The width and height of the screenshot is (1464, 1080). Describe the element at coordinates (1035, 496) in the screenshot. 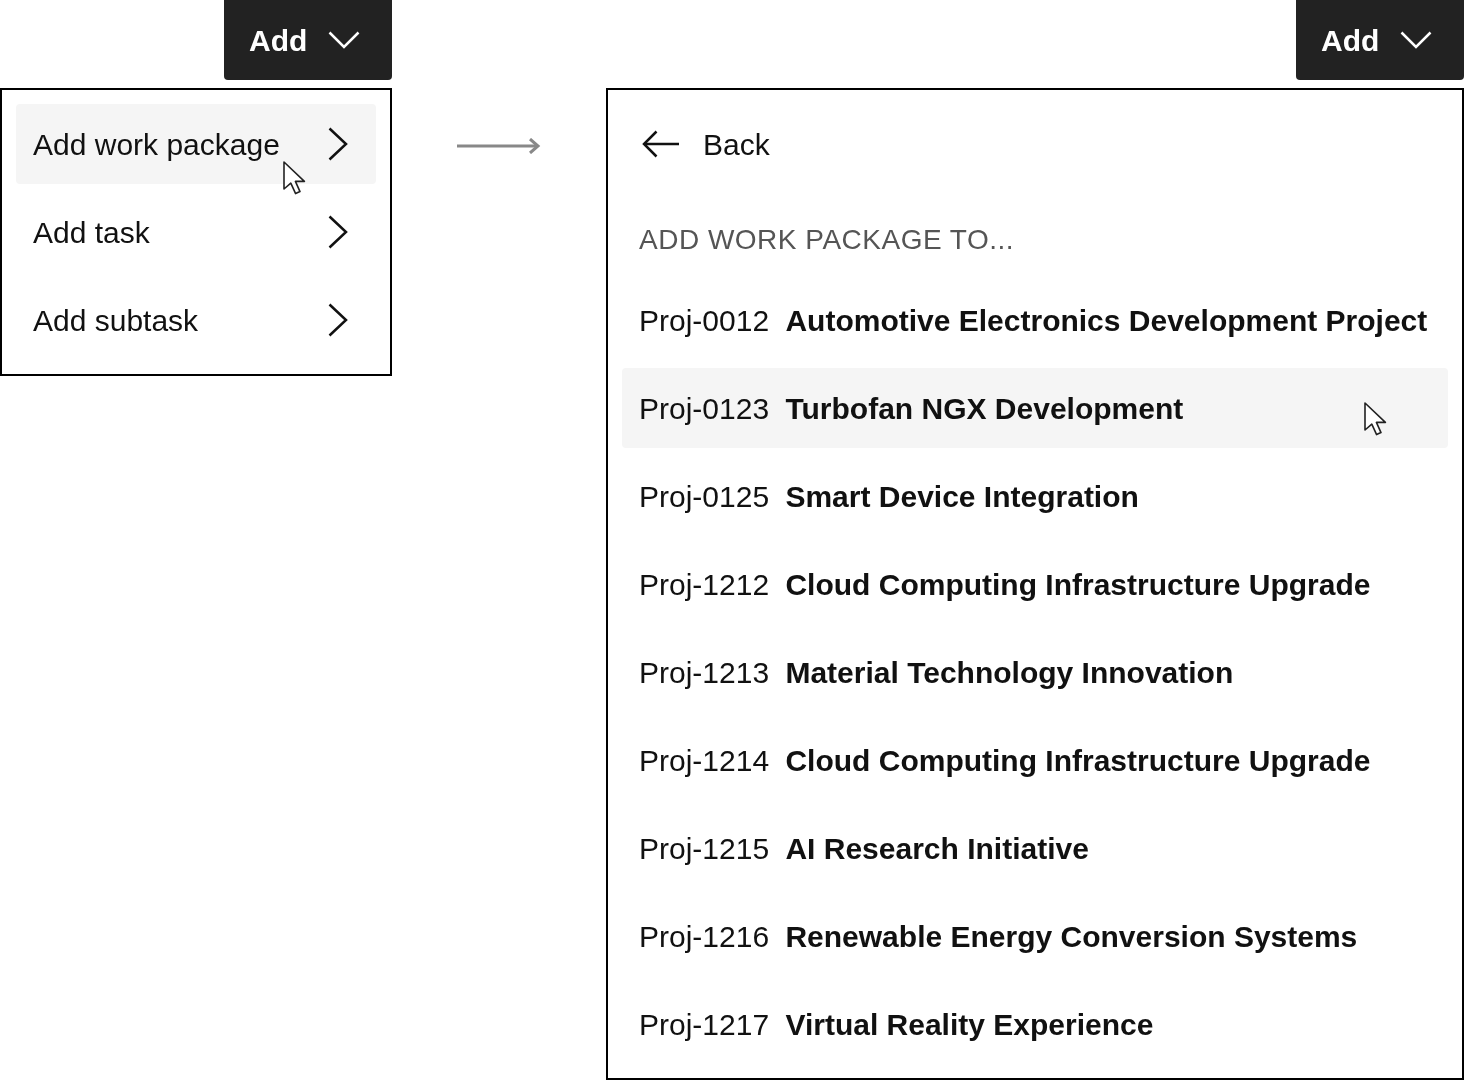

I see `project-item: Proj-0125 Smart Device Integration` at that location.